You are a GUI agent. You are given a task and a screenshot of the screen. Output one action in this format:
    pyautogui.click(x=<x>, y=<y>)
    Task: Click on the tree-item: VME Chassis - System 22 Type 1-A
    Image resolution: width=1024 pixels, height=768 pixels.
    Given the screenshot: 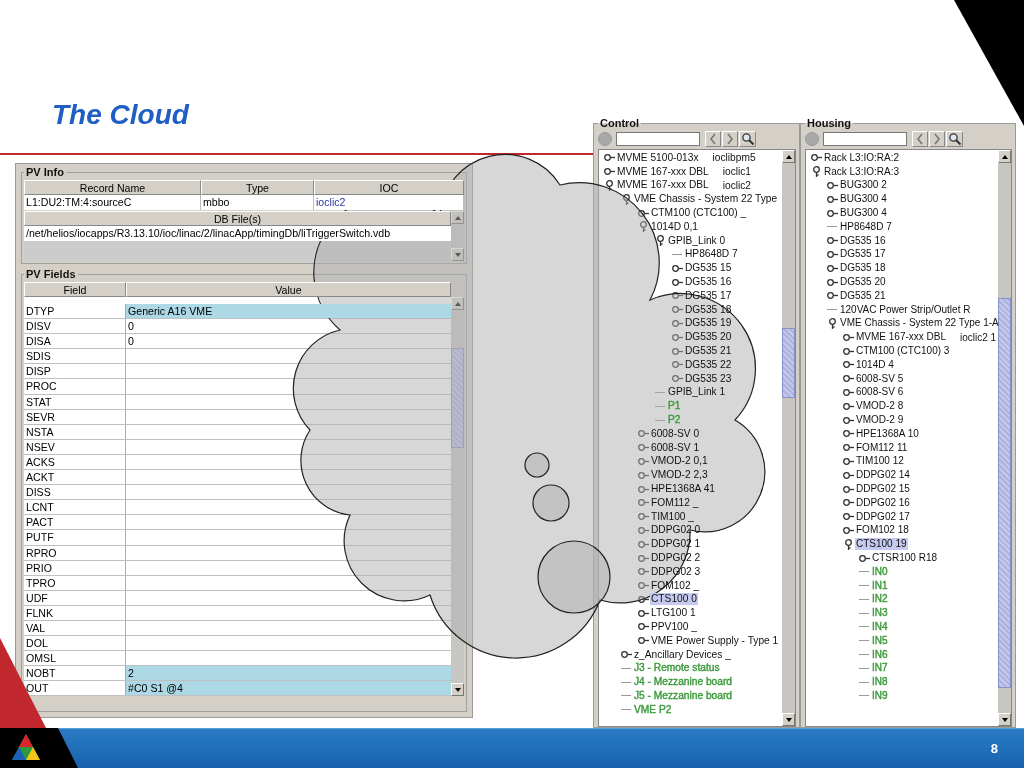 What is the action you would take?
    pyautogui.click(x=919, y=323)
    